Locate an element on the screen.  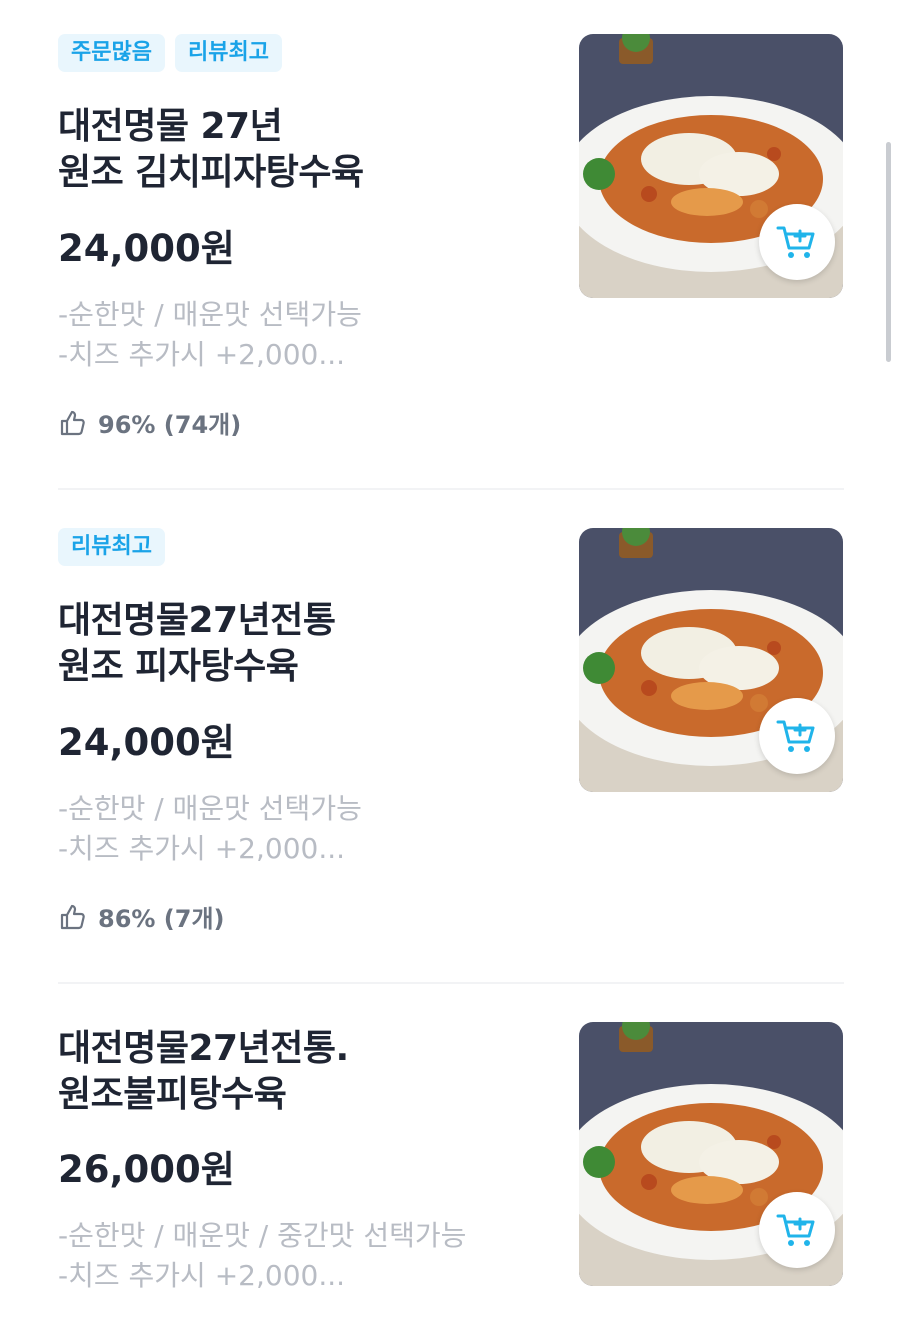
rating-text: 86% (7개) is located at coordinates (161, 919).